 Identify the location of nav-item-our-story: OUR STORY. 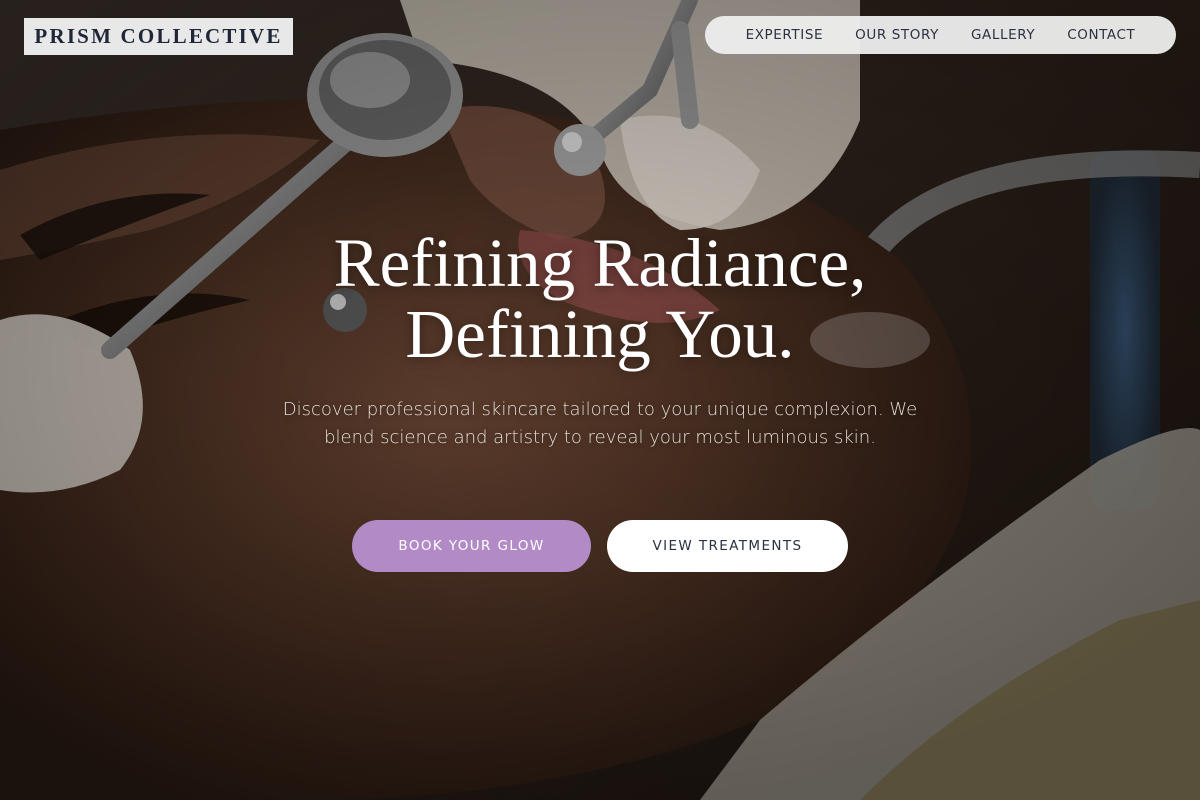
(897, 35).